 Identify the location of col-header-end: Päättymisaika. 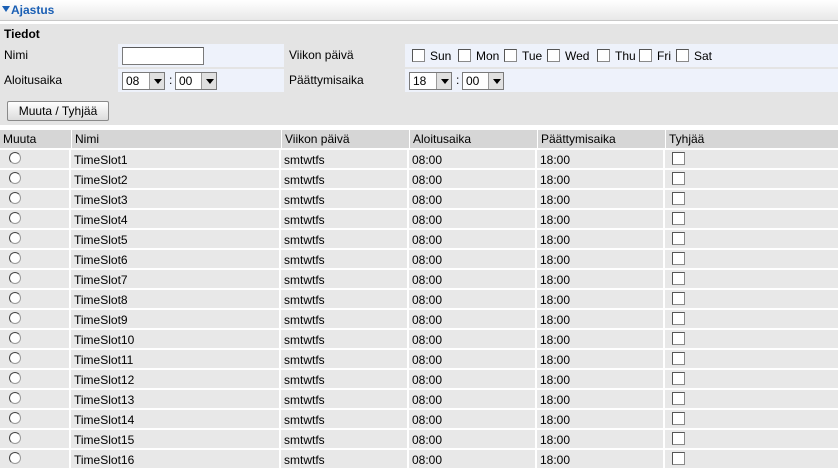
(600, 139).